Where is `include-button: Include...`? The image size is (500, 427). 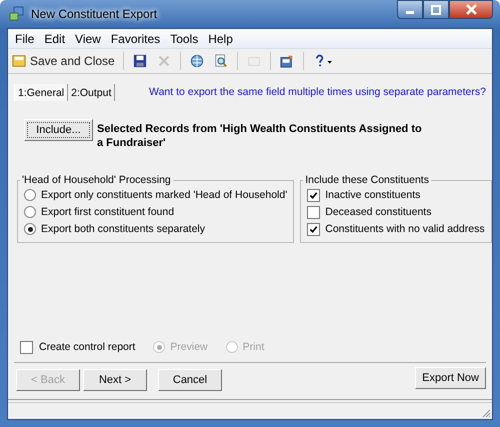 include-button: Include... is located at coordinates (58, 130).